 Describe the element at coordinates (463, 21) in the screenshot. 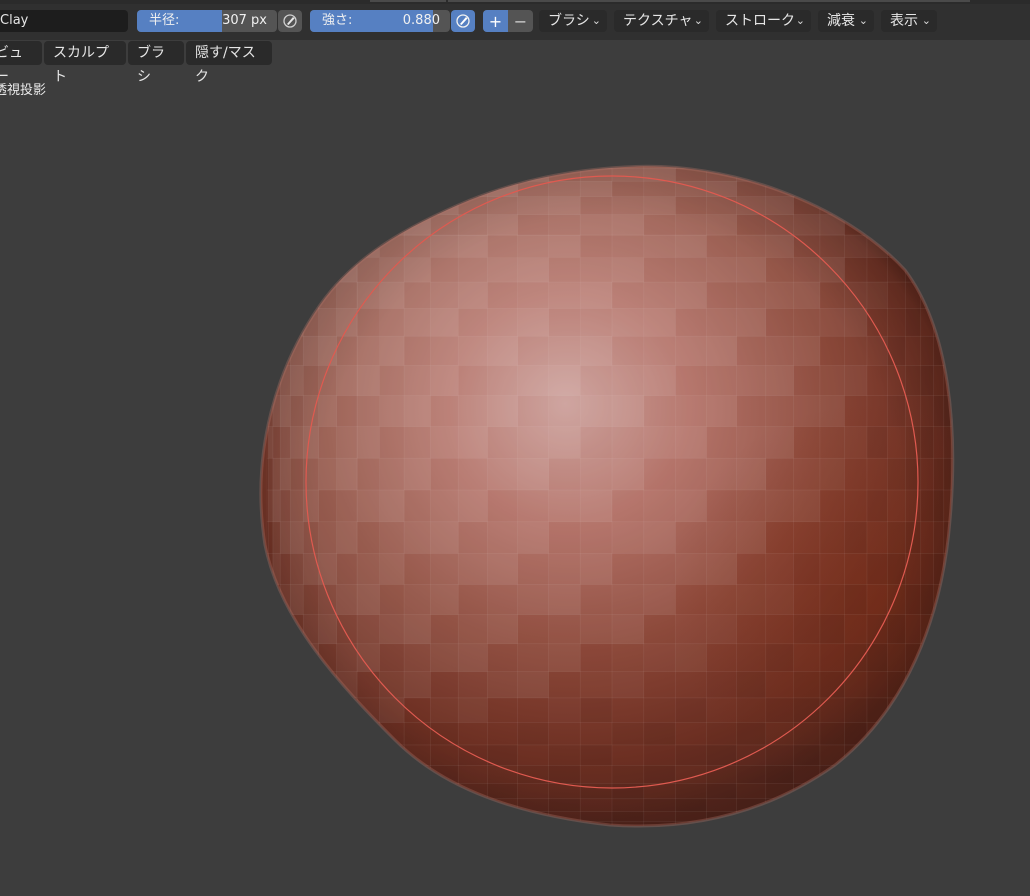

I see `strength-pressure-pen-icon` at that location.